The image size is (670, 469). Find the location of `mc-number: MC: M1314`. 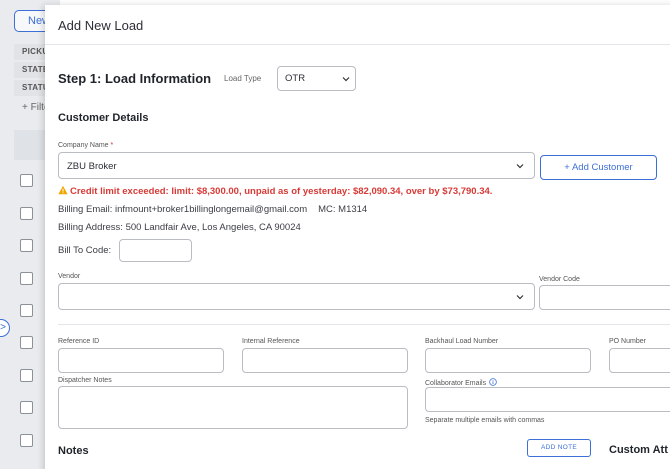

mc-number: MC: M1314 is located at coordinates (343, 209).